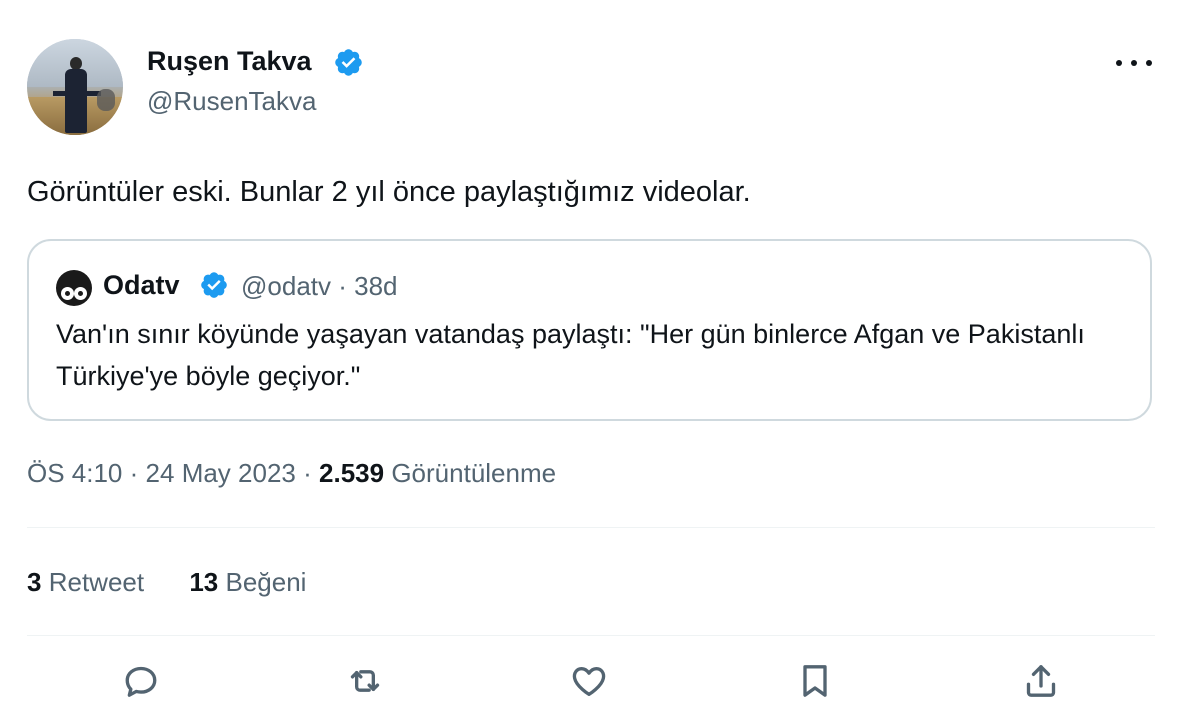  I want to click on author-handle: @RusenTakva, so click(231, 101).